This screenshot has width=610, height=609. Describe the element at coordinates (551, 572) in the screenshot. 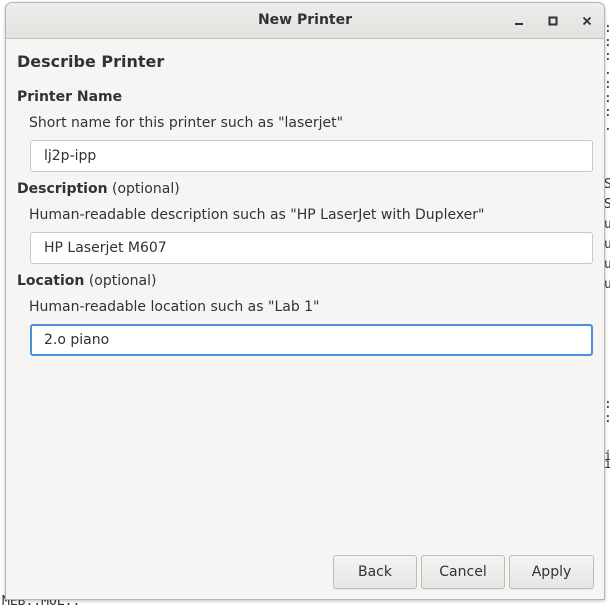

I see `apply-button: Apply` at that location.